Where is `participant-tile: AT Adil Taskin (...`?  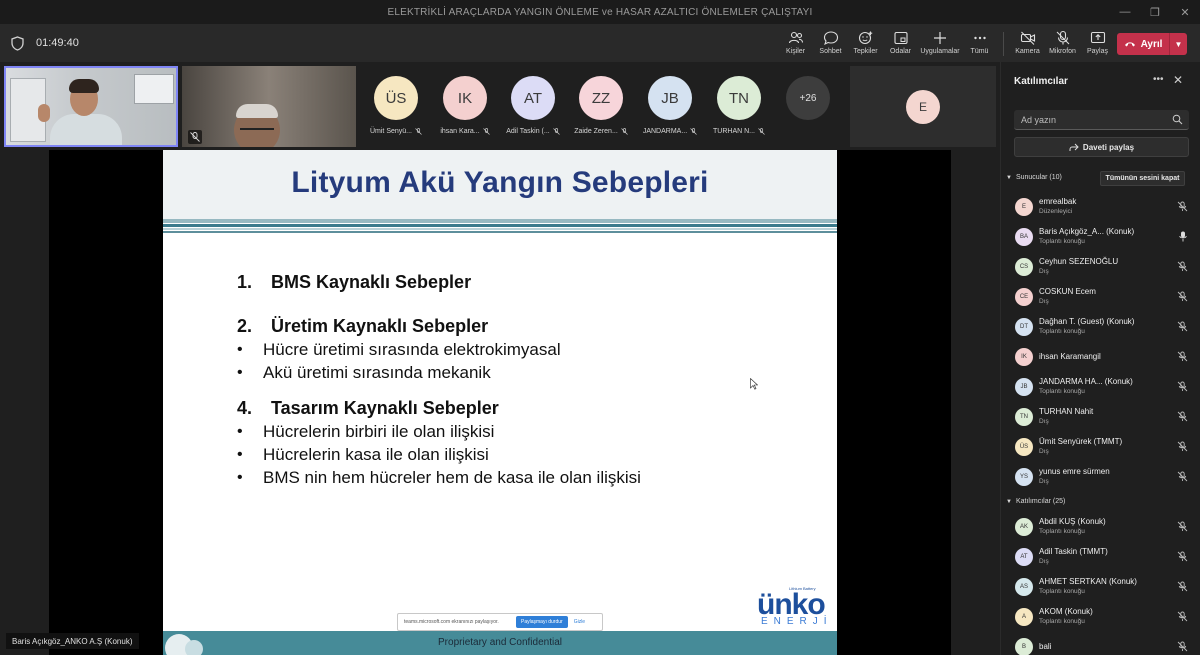 participant-tile: AT Adil Taskin (... is located at coordinates (533, 106).